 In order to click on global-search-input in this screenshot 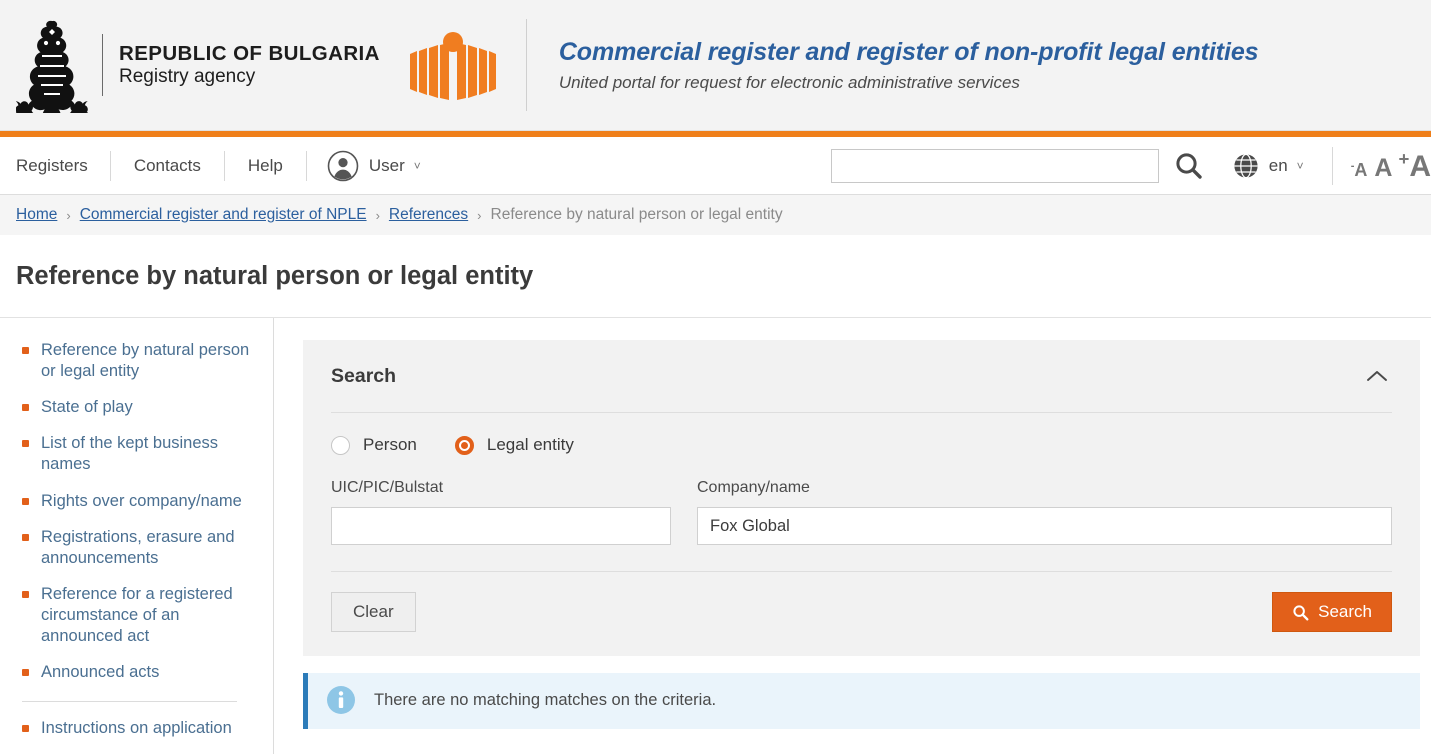, I will do `click(994, 165)`.